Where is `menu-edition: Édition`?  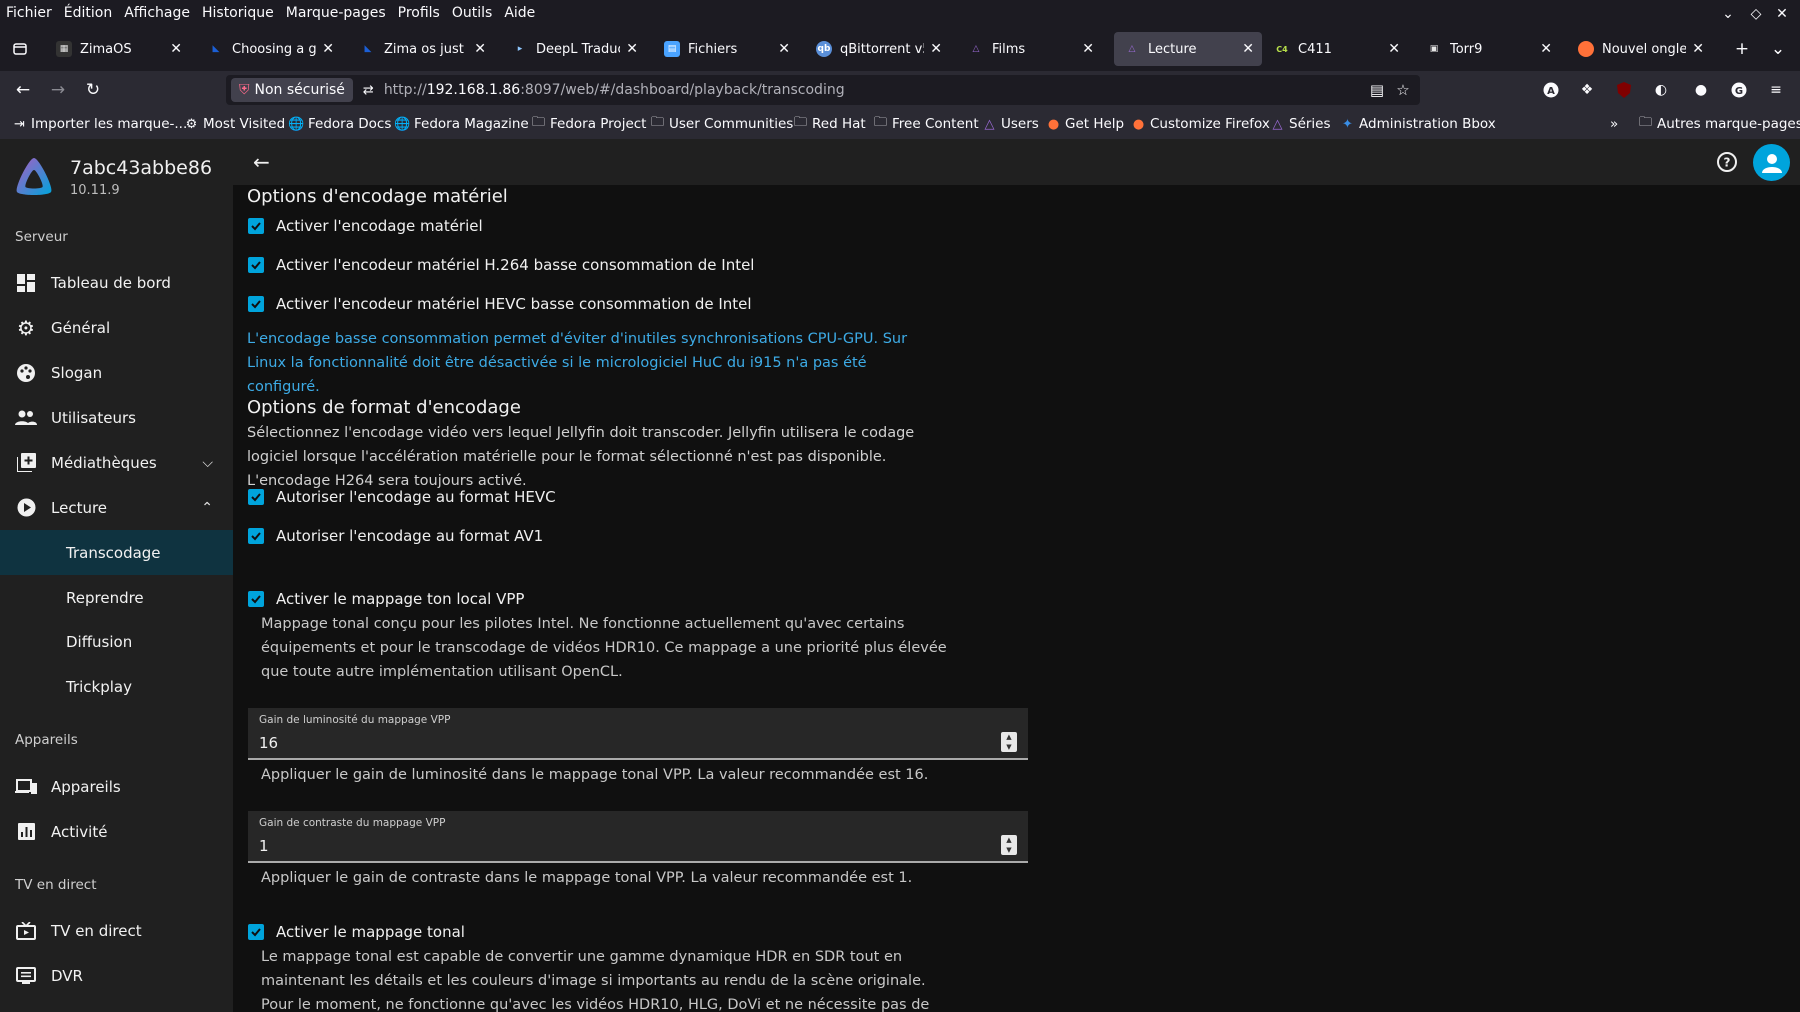 menu-edition: Édition is located at coordinates (88, 13).